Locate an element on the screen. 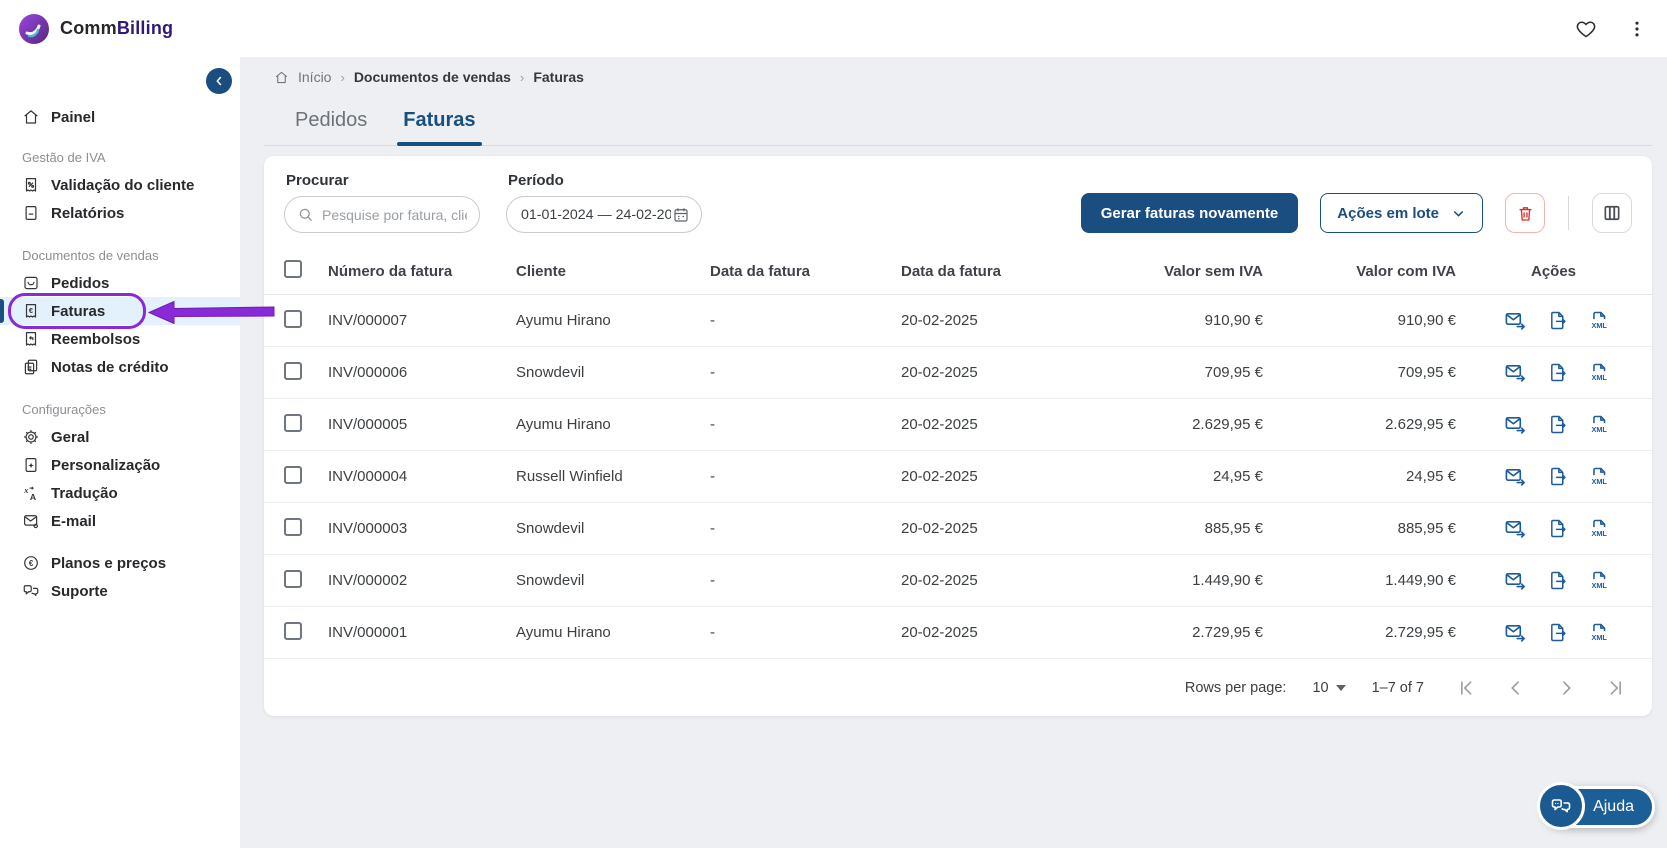 The image size is (1667, 848). sidebar-item-label: Notas de crédito is located at coordinates (110, 367).